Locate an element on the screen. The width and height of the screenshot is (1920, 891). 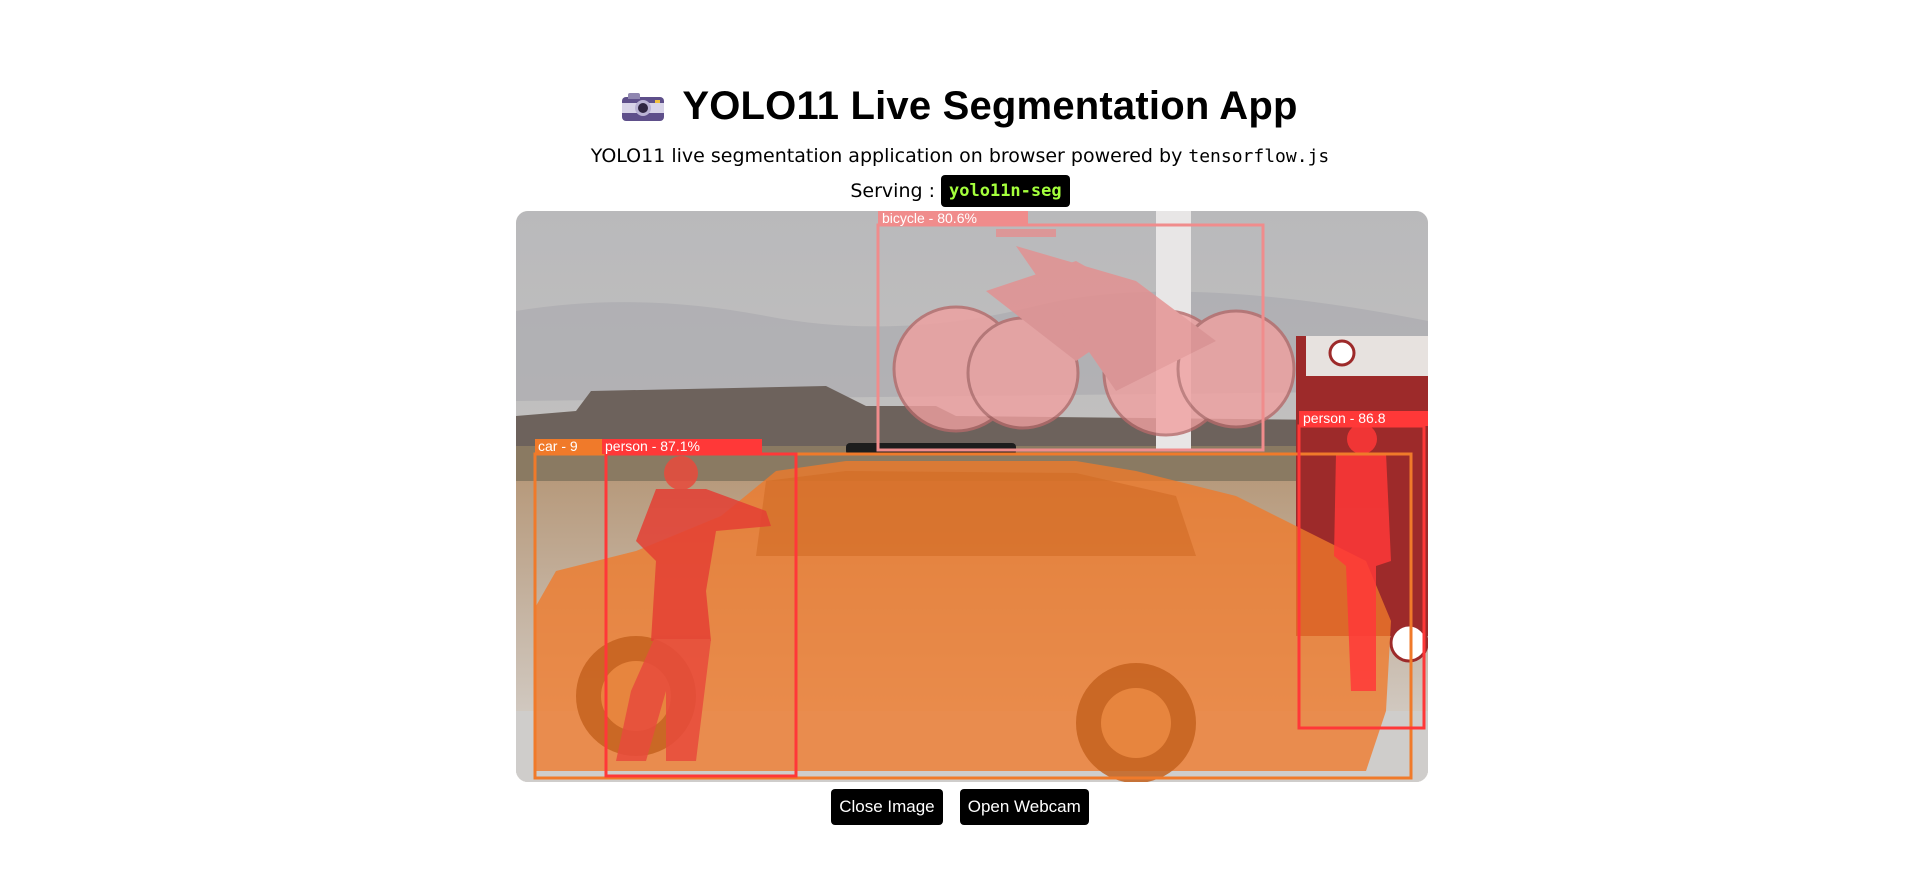
camera-icon is located at coordinates (643, 106).